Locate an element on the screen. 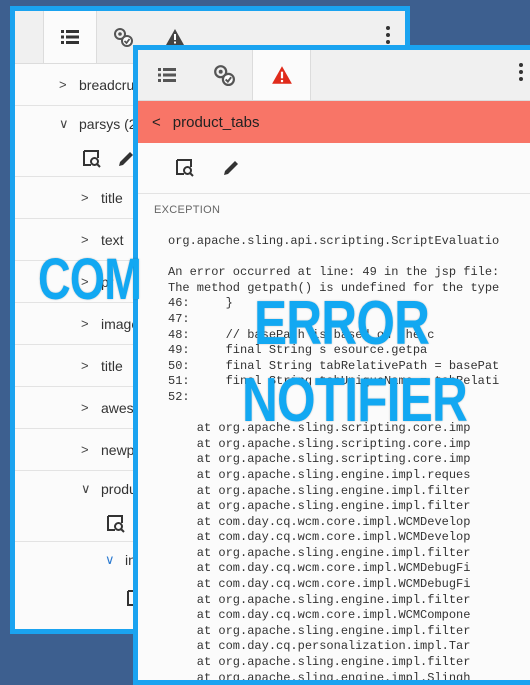 The height and width of the screenshot is (685, 530). stacktrace-line is located at coordinates (349, 258).